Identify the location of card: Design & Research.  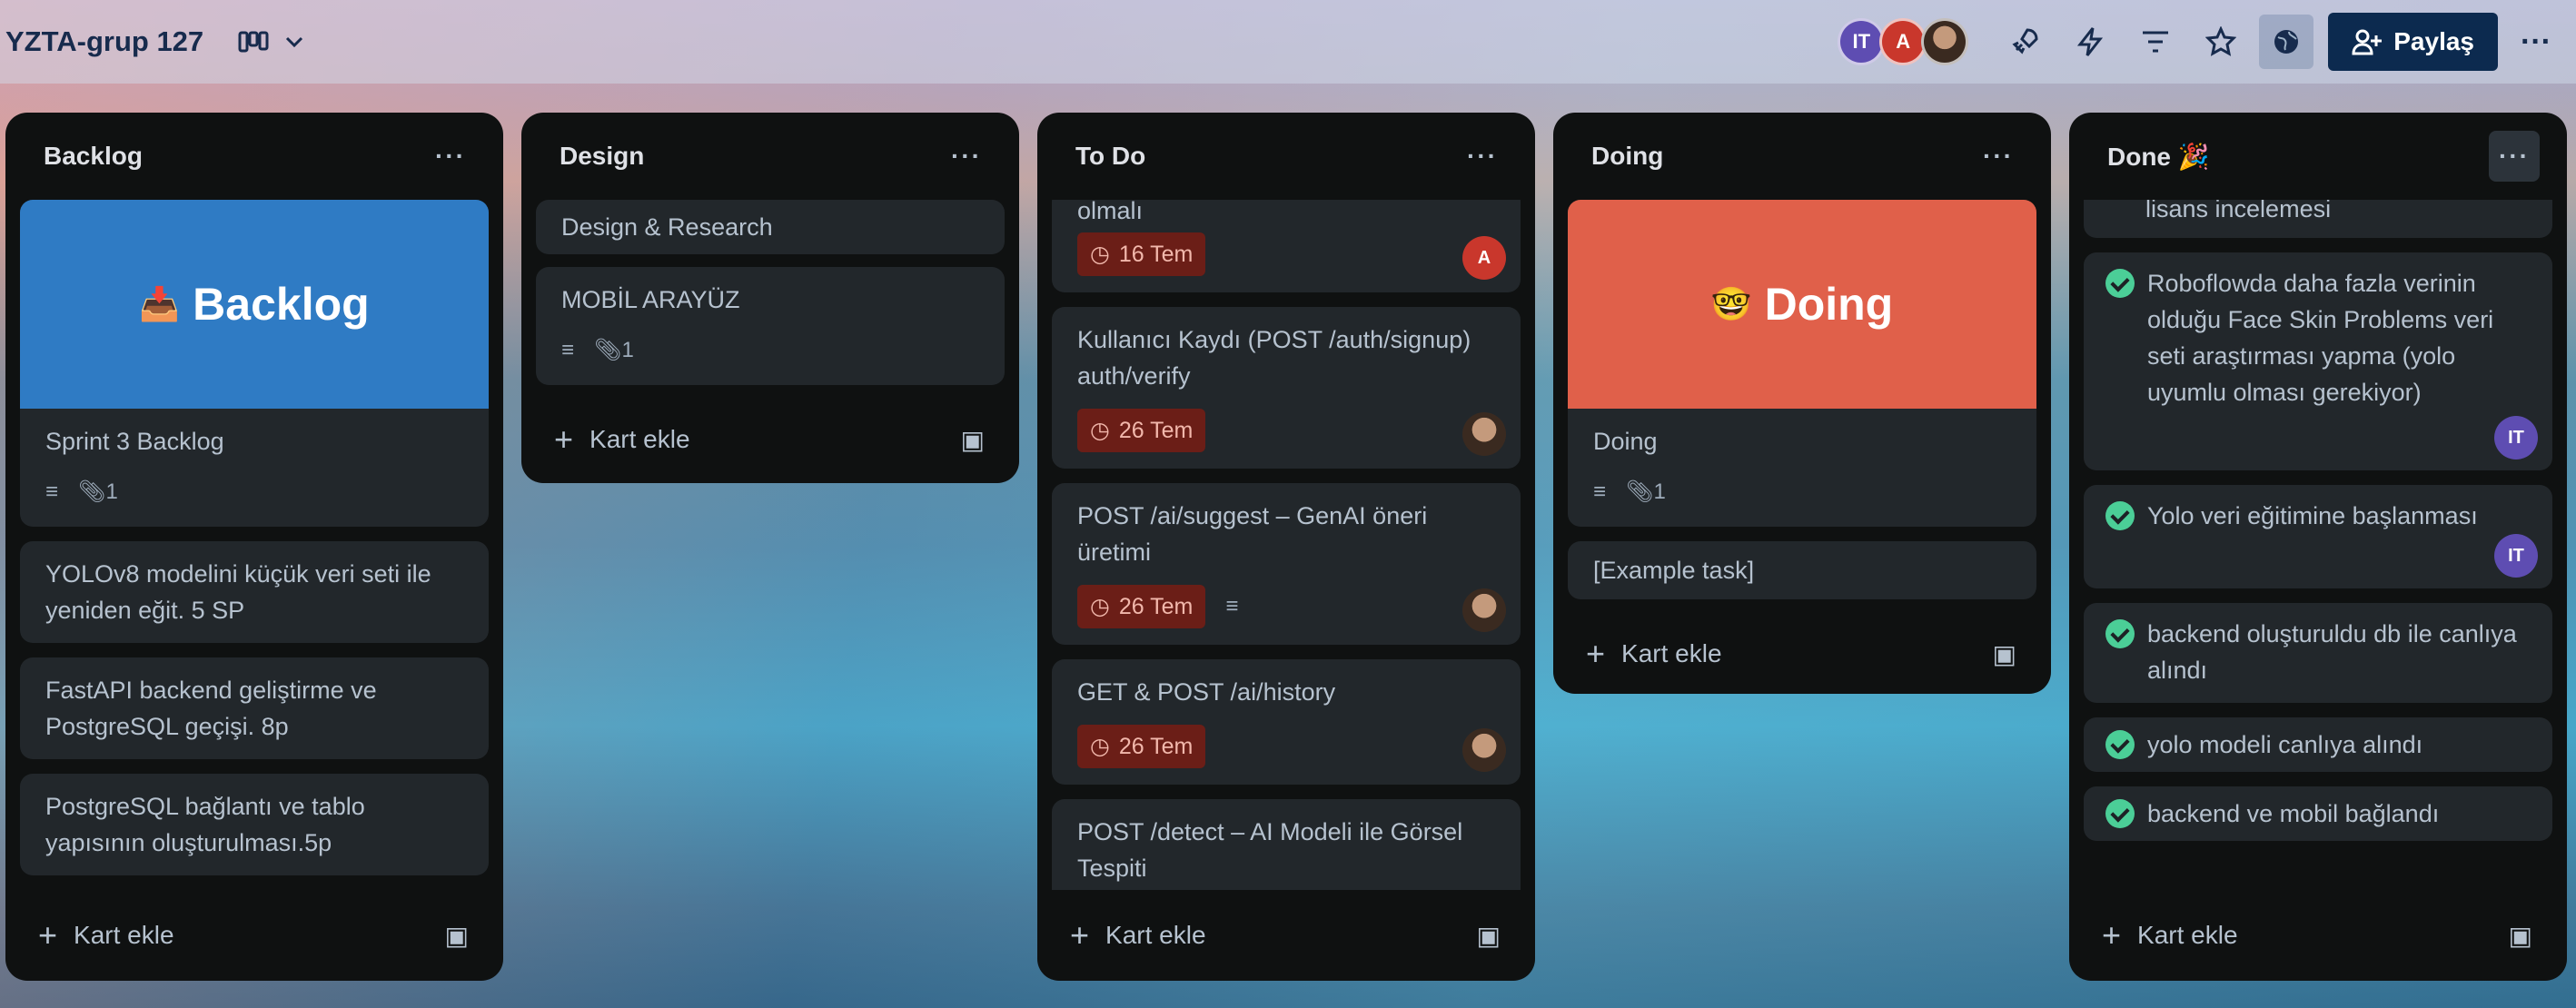
(770, 227).